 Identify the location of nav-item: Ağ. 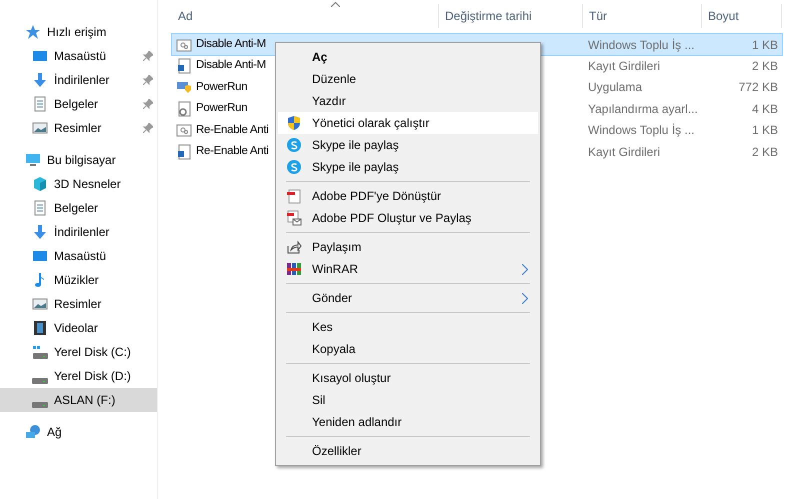
(78, 432).